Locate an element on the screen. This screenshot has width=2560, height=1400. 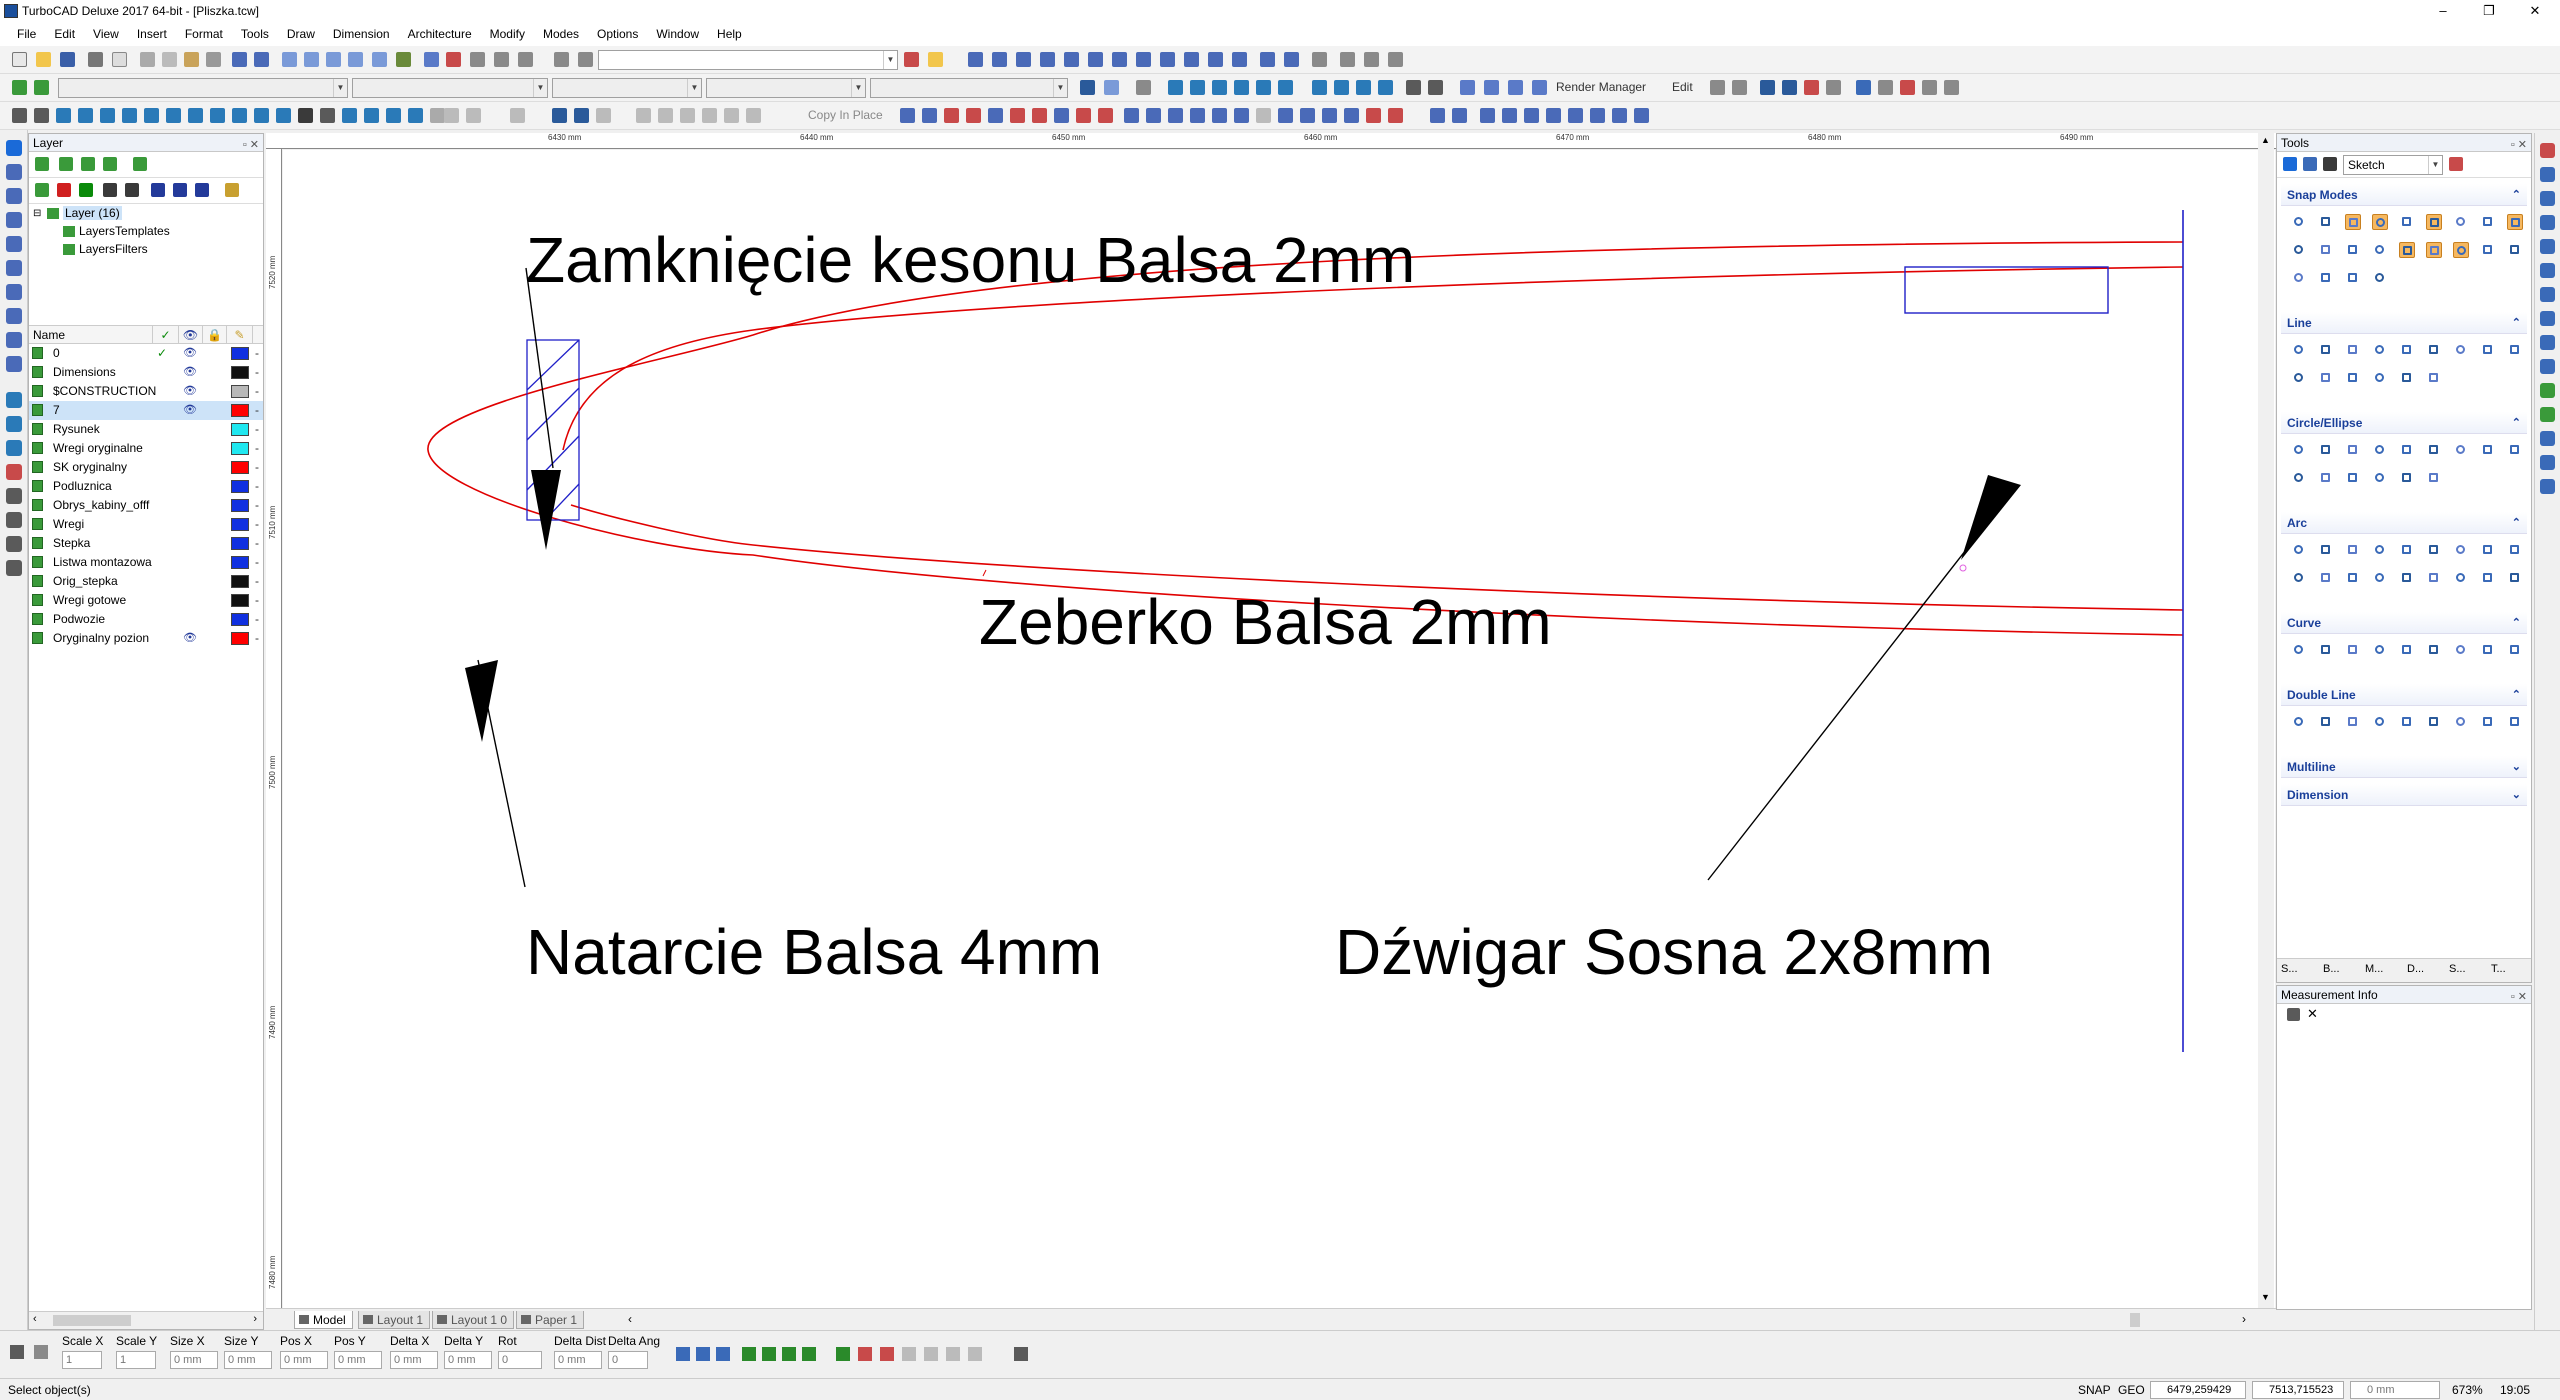
chamfer-2d-icon is located at coordinates (1175, 115).